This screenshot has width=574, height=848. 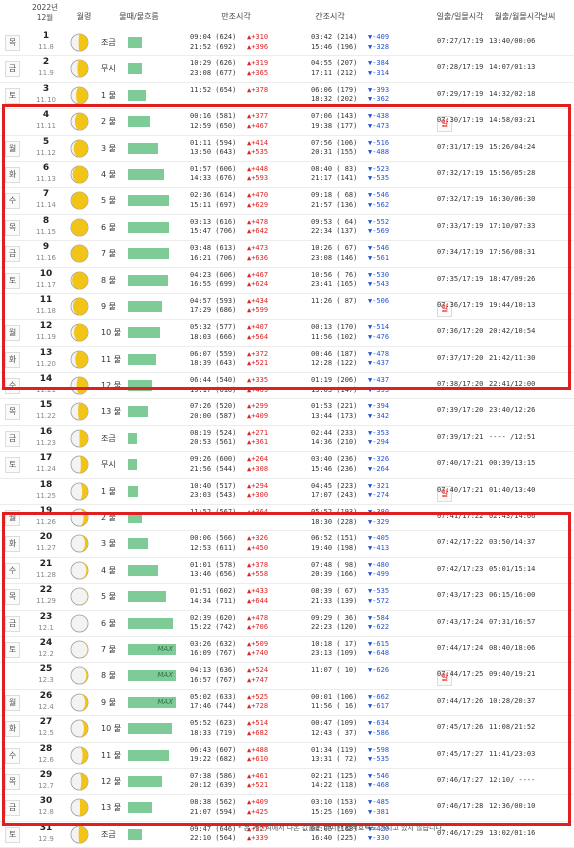 What do you see at coordinates (258, 811) in the screenshot?
I see `high-tide-diff-line: ▲+425` at bounding box center [258, 811].